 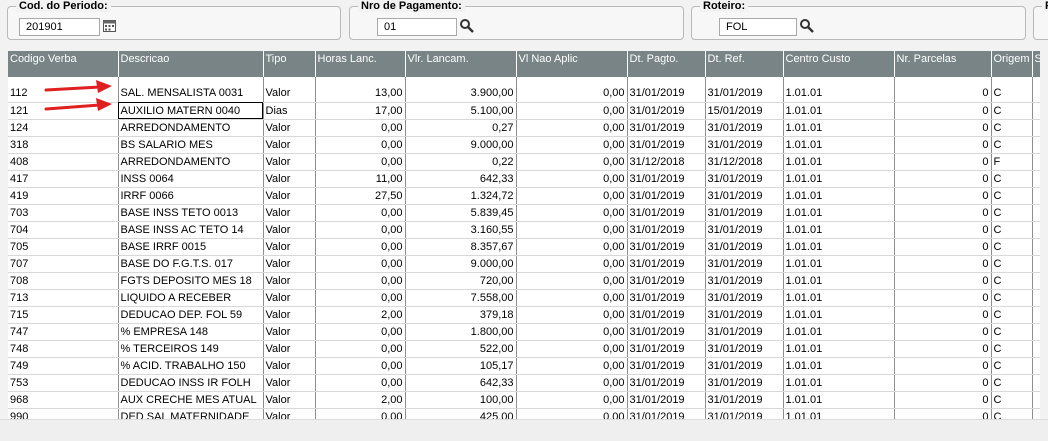 What do you see at coordinates (467, 26) in the screenshot?
I see `search-icon` at bounding box center [467, 26].